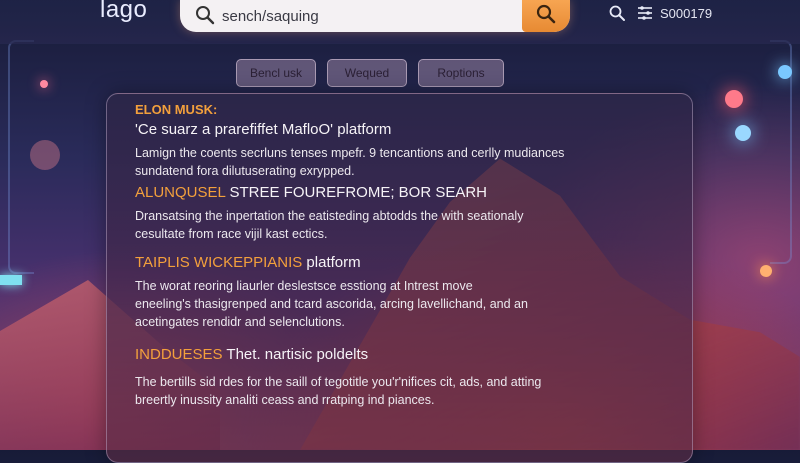 The image size is (800, 463). I want to click on filter-button-1: Bencl usk, so click(276, 73).